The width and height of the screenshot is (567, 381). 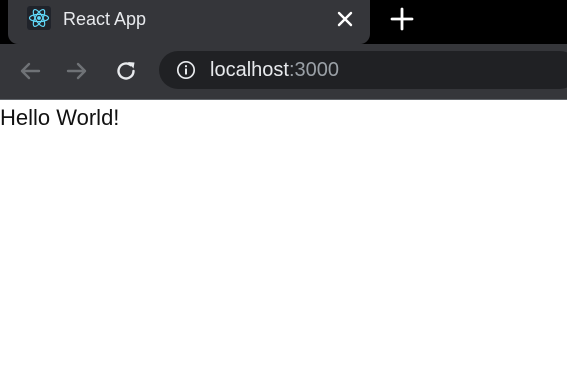 What do you see at coordinates (30, 71) in the screenshot?
I see `arrow-left-icon` at bounding box center [30, 71].